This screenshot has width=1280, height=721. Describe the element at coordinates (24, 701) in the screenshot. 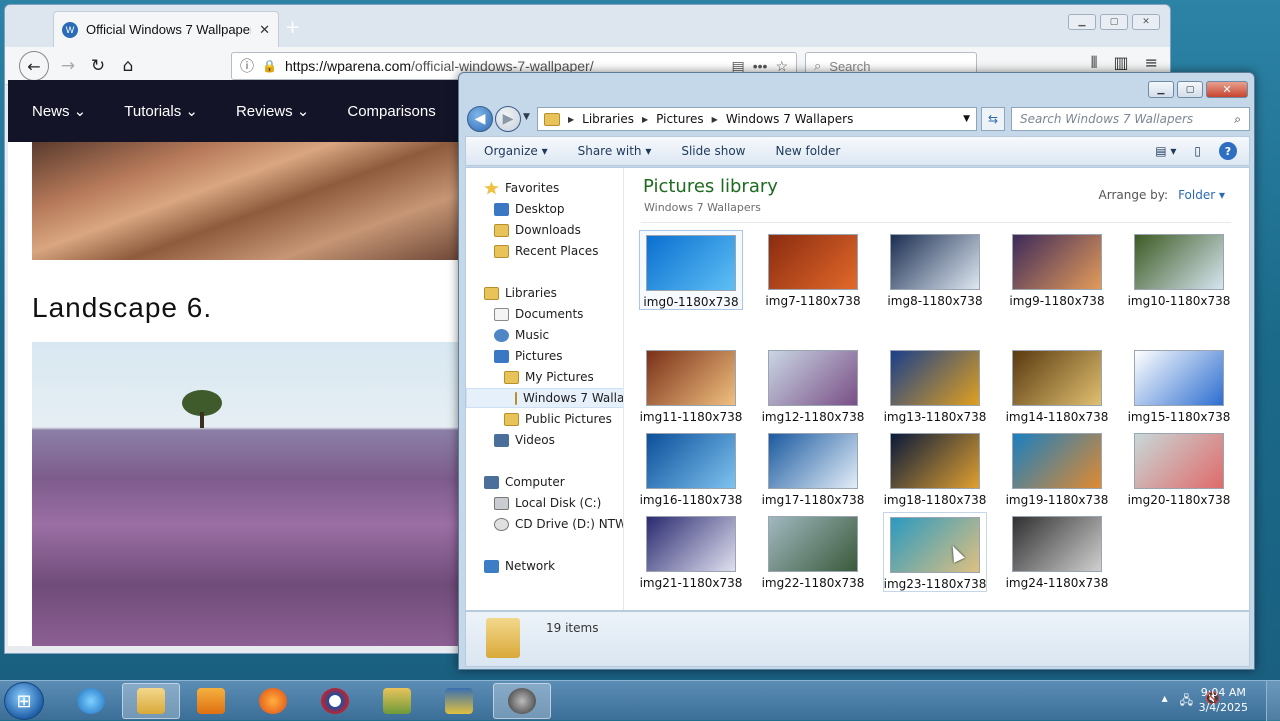

I see `start-button: ⊞` at that location.